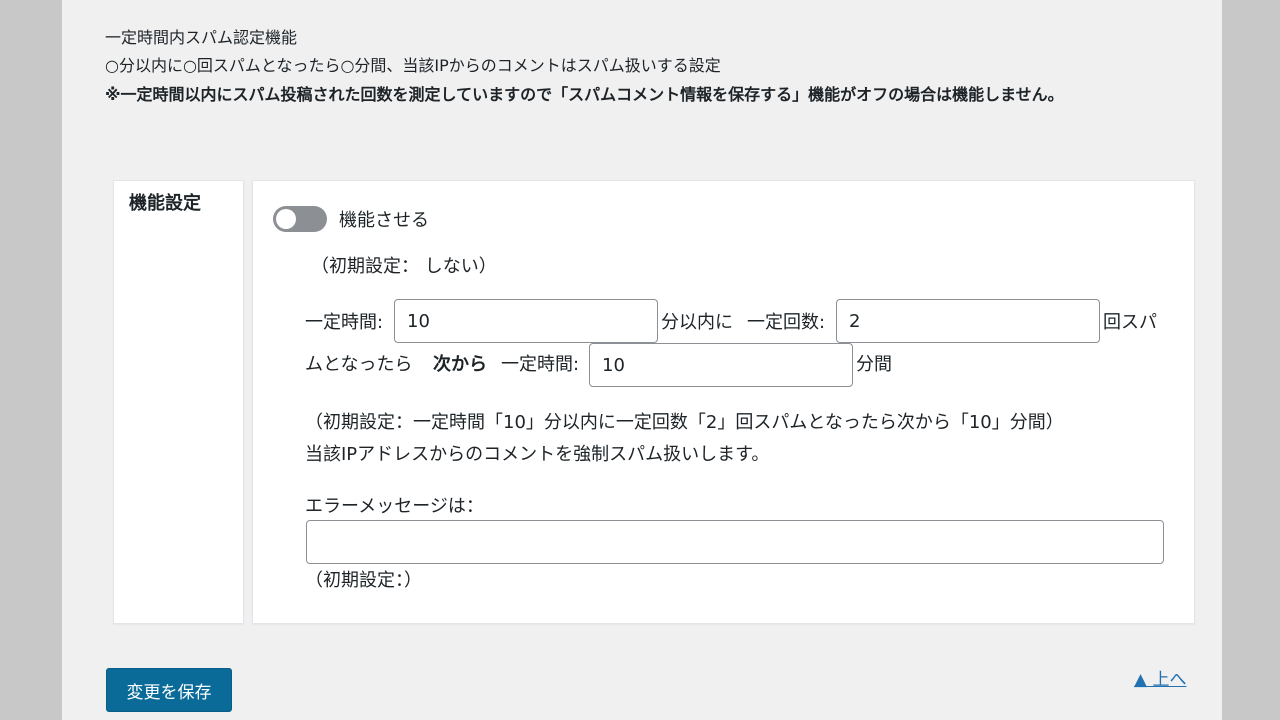 The height and width of the screenshot is (720, 1280). Describe the element at coordinates (300, 219) in the screenshot. I see `enable-toggle` at that location.